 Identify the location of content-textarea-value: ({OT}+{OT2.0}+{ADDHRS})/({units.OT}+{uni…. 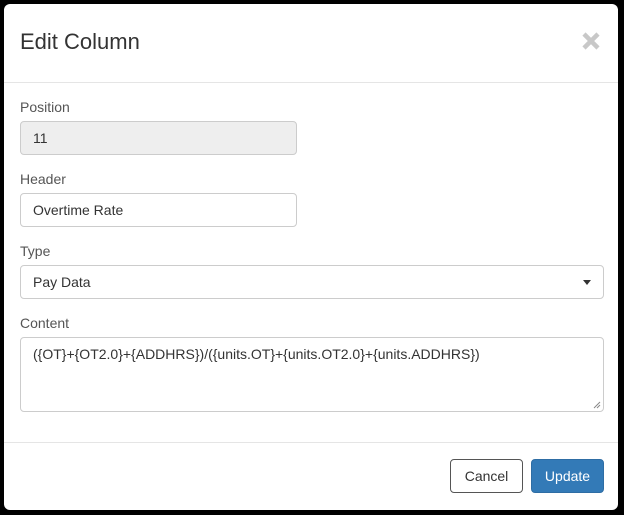
(256, 354).